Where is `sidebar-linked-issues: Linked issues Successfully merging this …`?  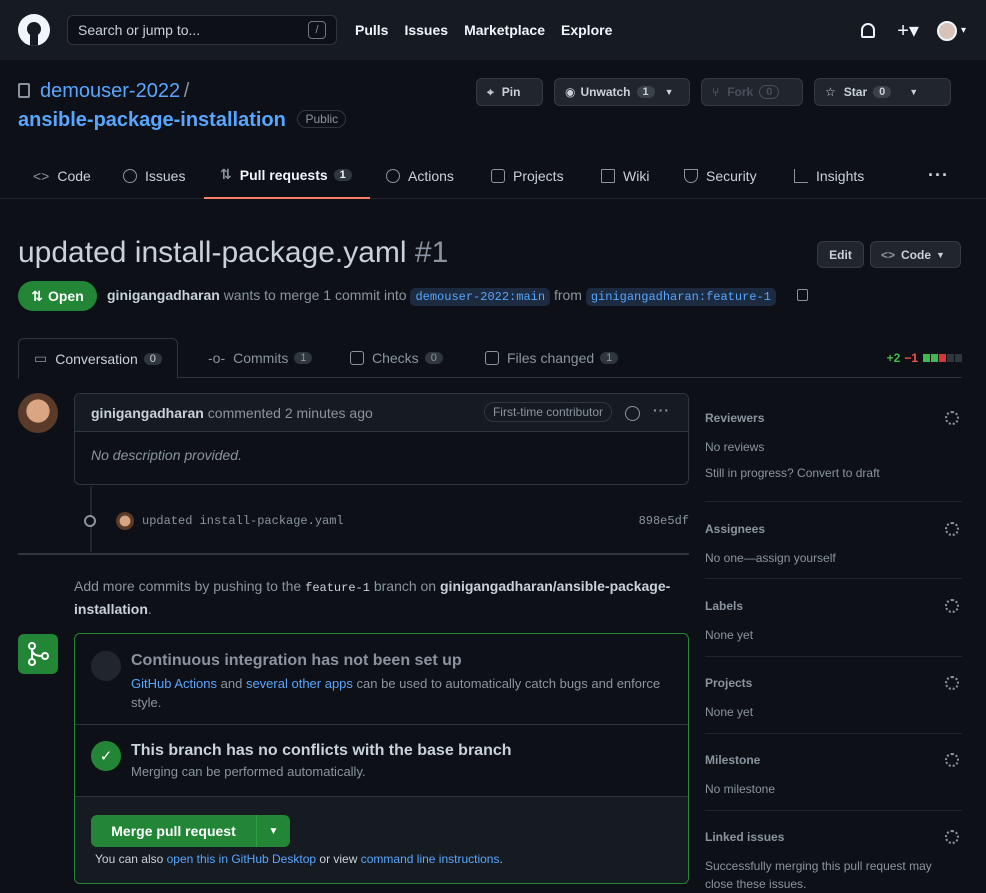 sidebar-linked-issues: Linked issues Successfully merging this … is located at coordinates (833, 861).